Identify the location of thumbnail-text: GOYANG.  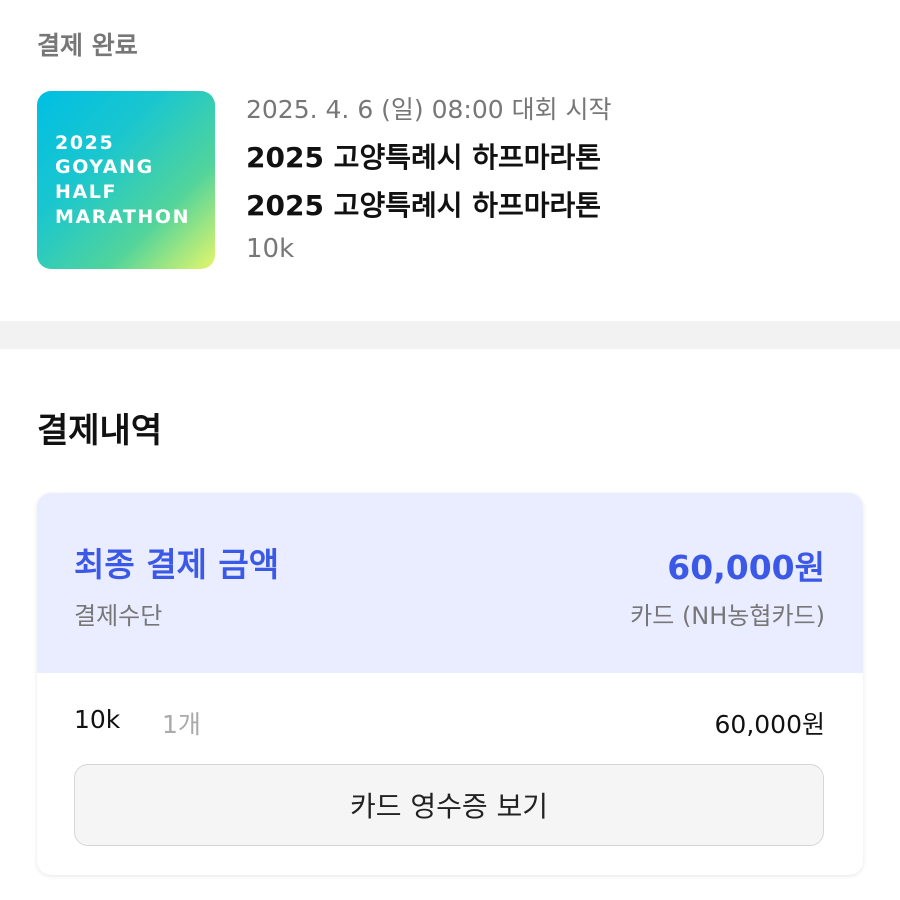
(104, 167).